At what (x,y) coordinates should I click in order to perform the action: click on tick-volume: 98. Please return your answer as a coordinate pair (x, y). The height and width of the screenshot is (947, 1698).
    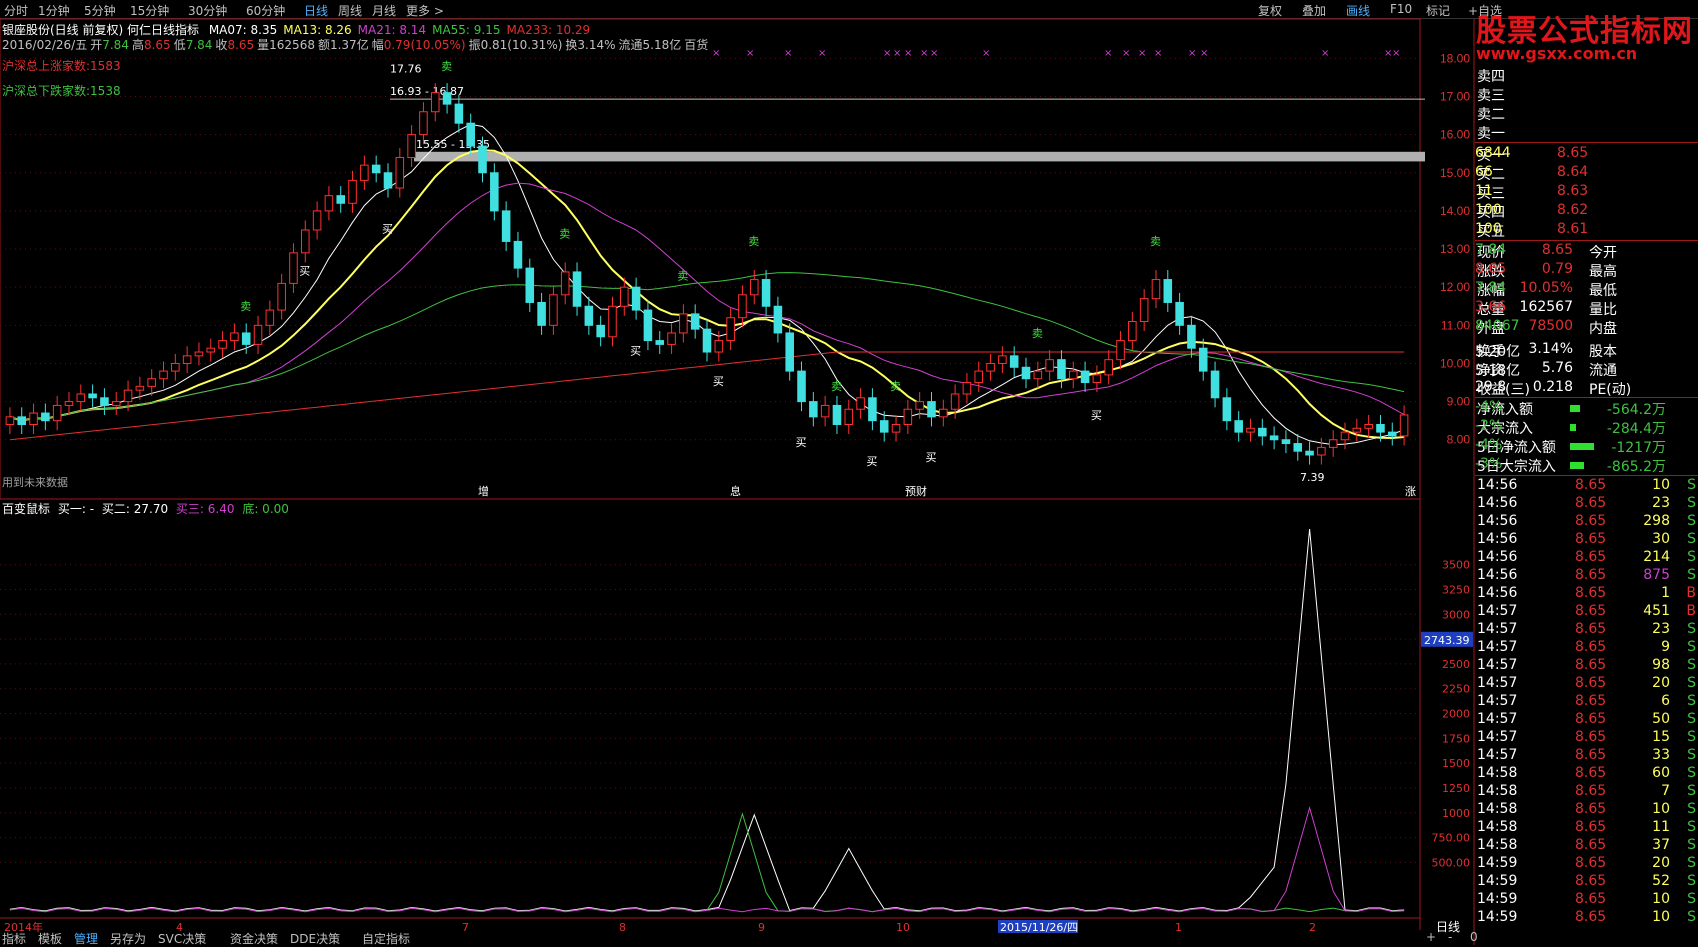
    Looking at the image, I should click on (1661, 665).